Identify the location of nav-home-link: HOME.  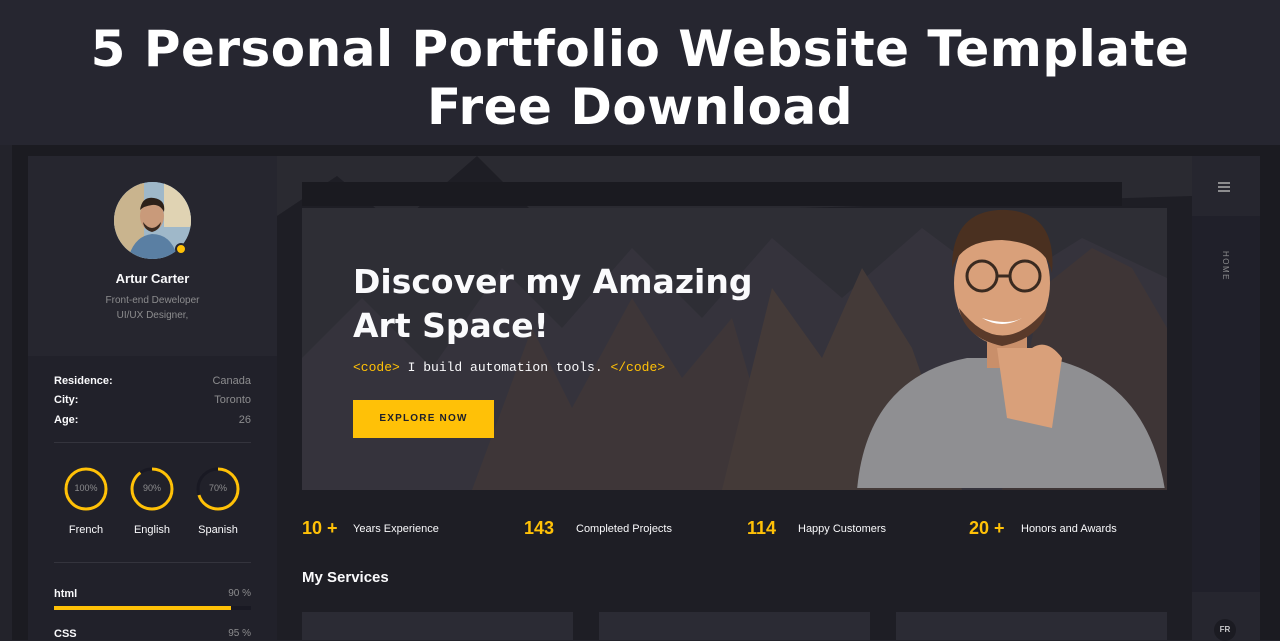
(1225, 266).